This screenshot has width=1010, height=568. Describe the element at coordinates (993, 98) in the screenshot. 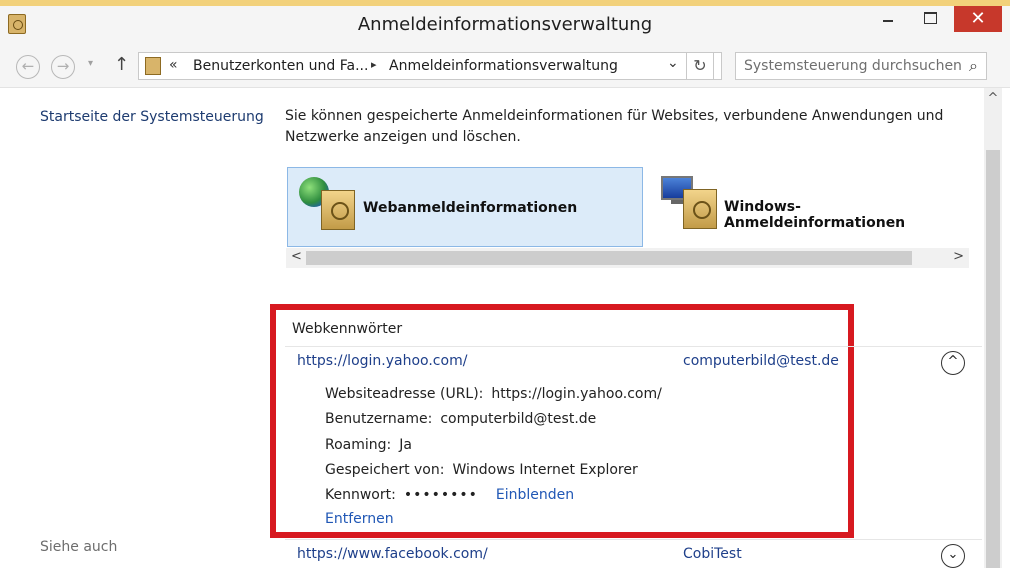

I see `scroll-up-icon: ^` at that location.